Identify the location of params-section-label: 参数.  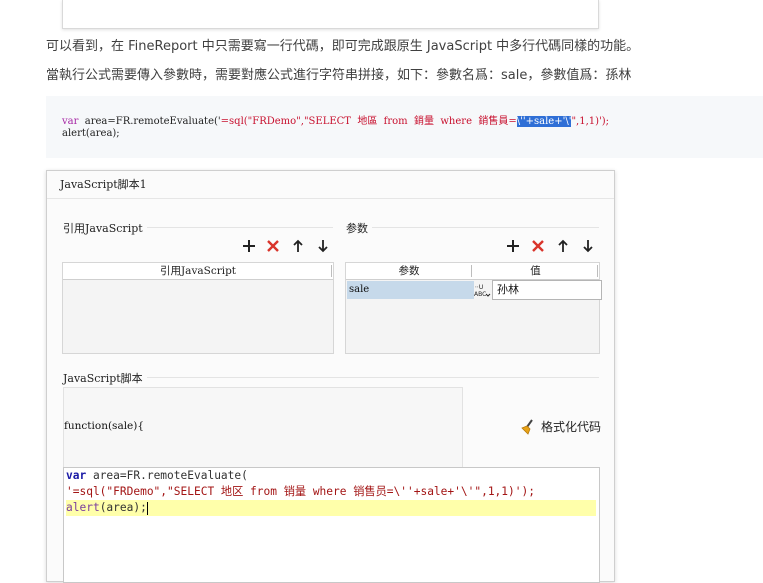
(359, 228).